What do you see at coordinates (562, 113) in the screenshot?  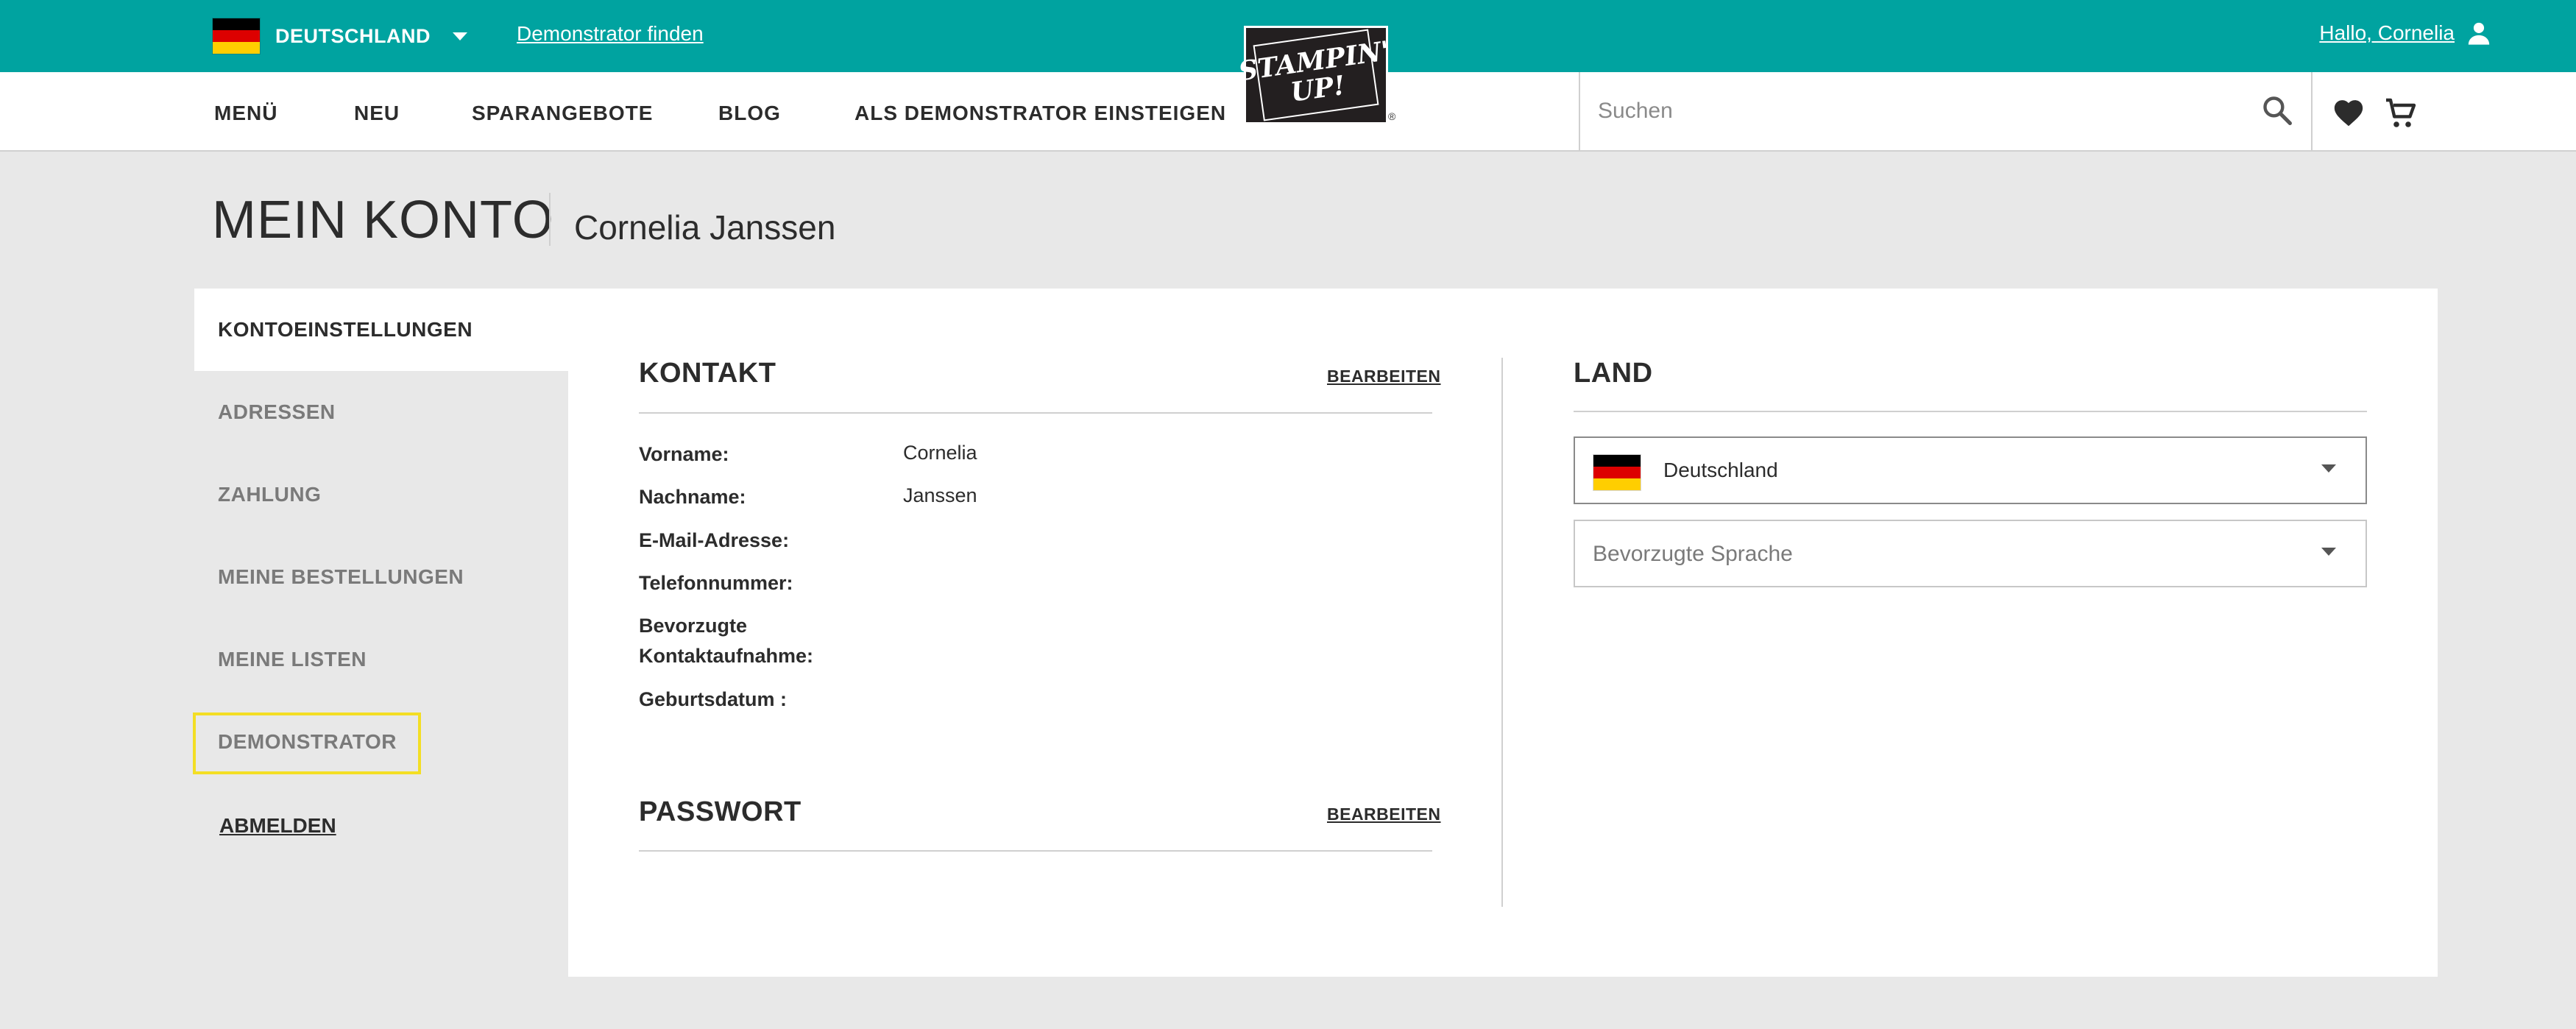 I see `nav-item-offers: SPARANGEBOTE` at bounding box center [562, 113].